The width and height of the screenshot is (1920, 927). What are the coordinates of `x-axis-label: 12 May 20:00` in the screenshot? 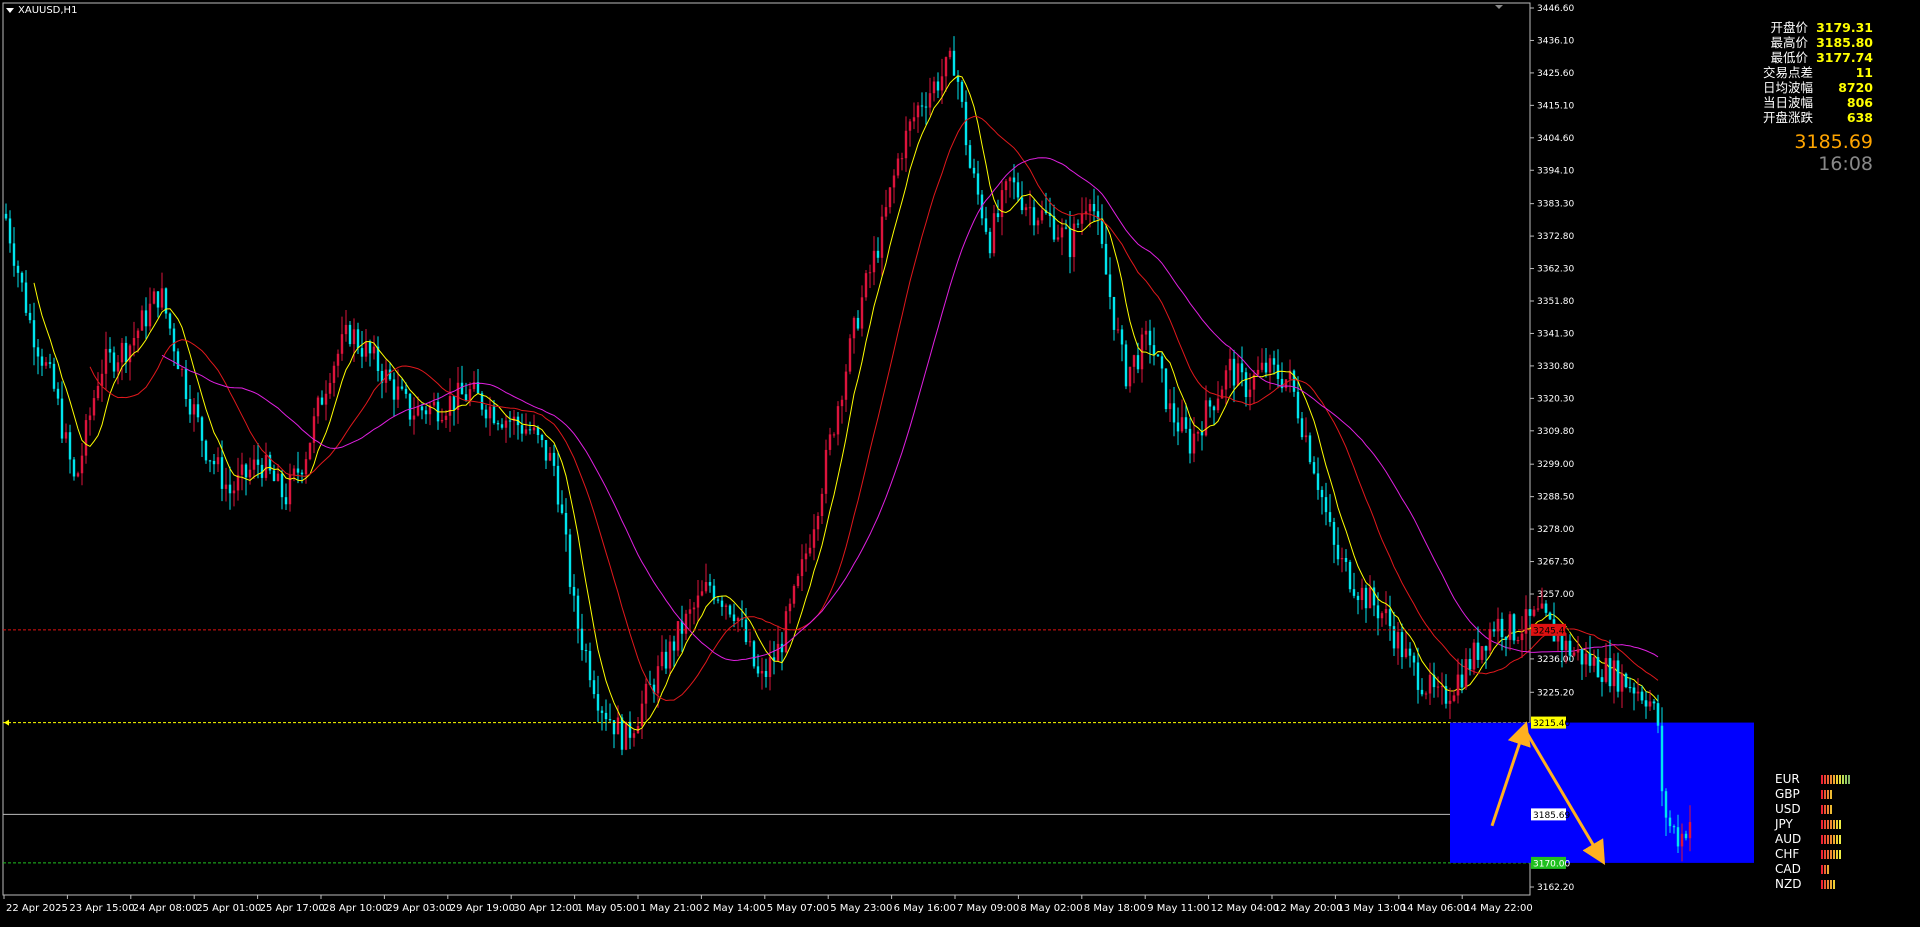 It's located at (1308, 908).